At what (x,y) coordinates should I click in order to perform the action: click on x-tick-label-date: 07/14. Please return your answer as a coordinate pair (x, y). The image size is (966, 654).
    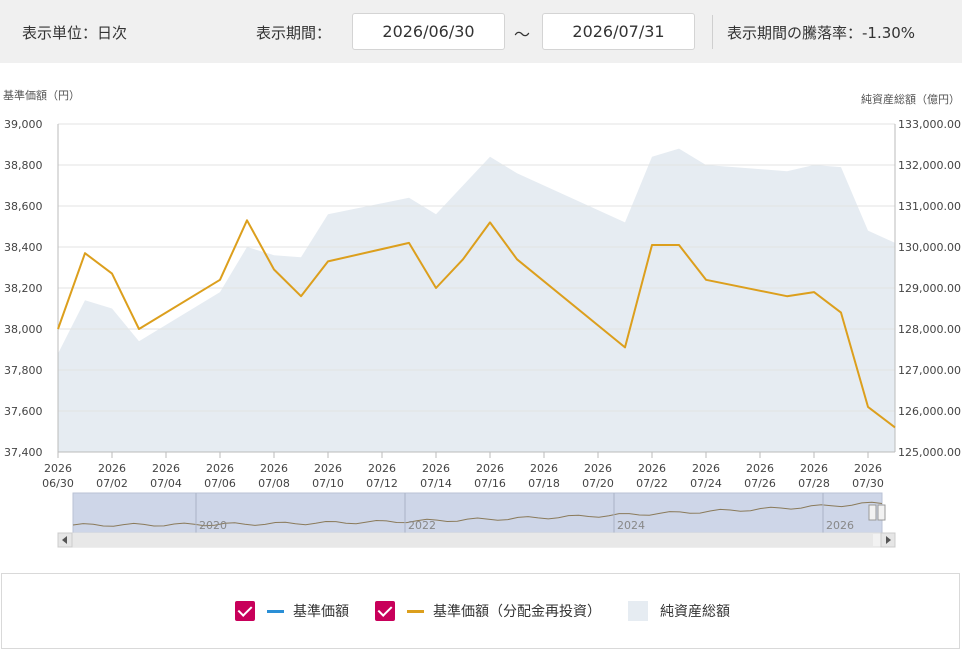
    Looking at the image, I should click on (436, 483).